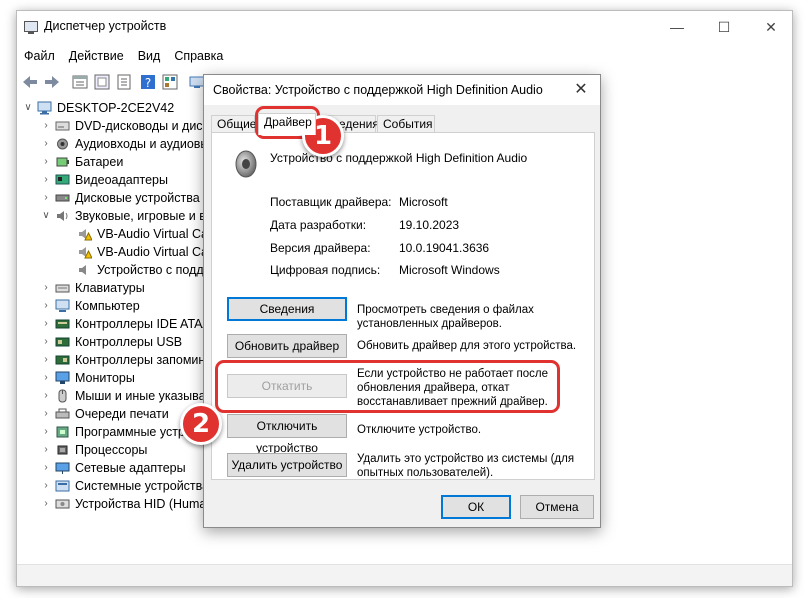 This screenshot has width=807, height=598. Describe the element at coordinates (404, 575) in the screenshot. I see `status-bar` at that location.